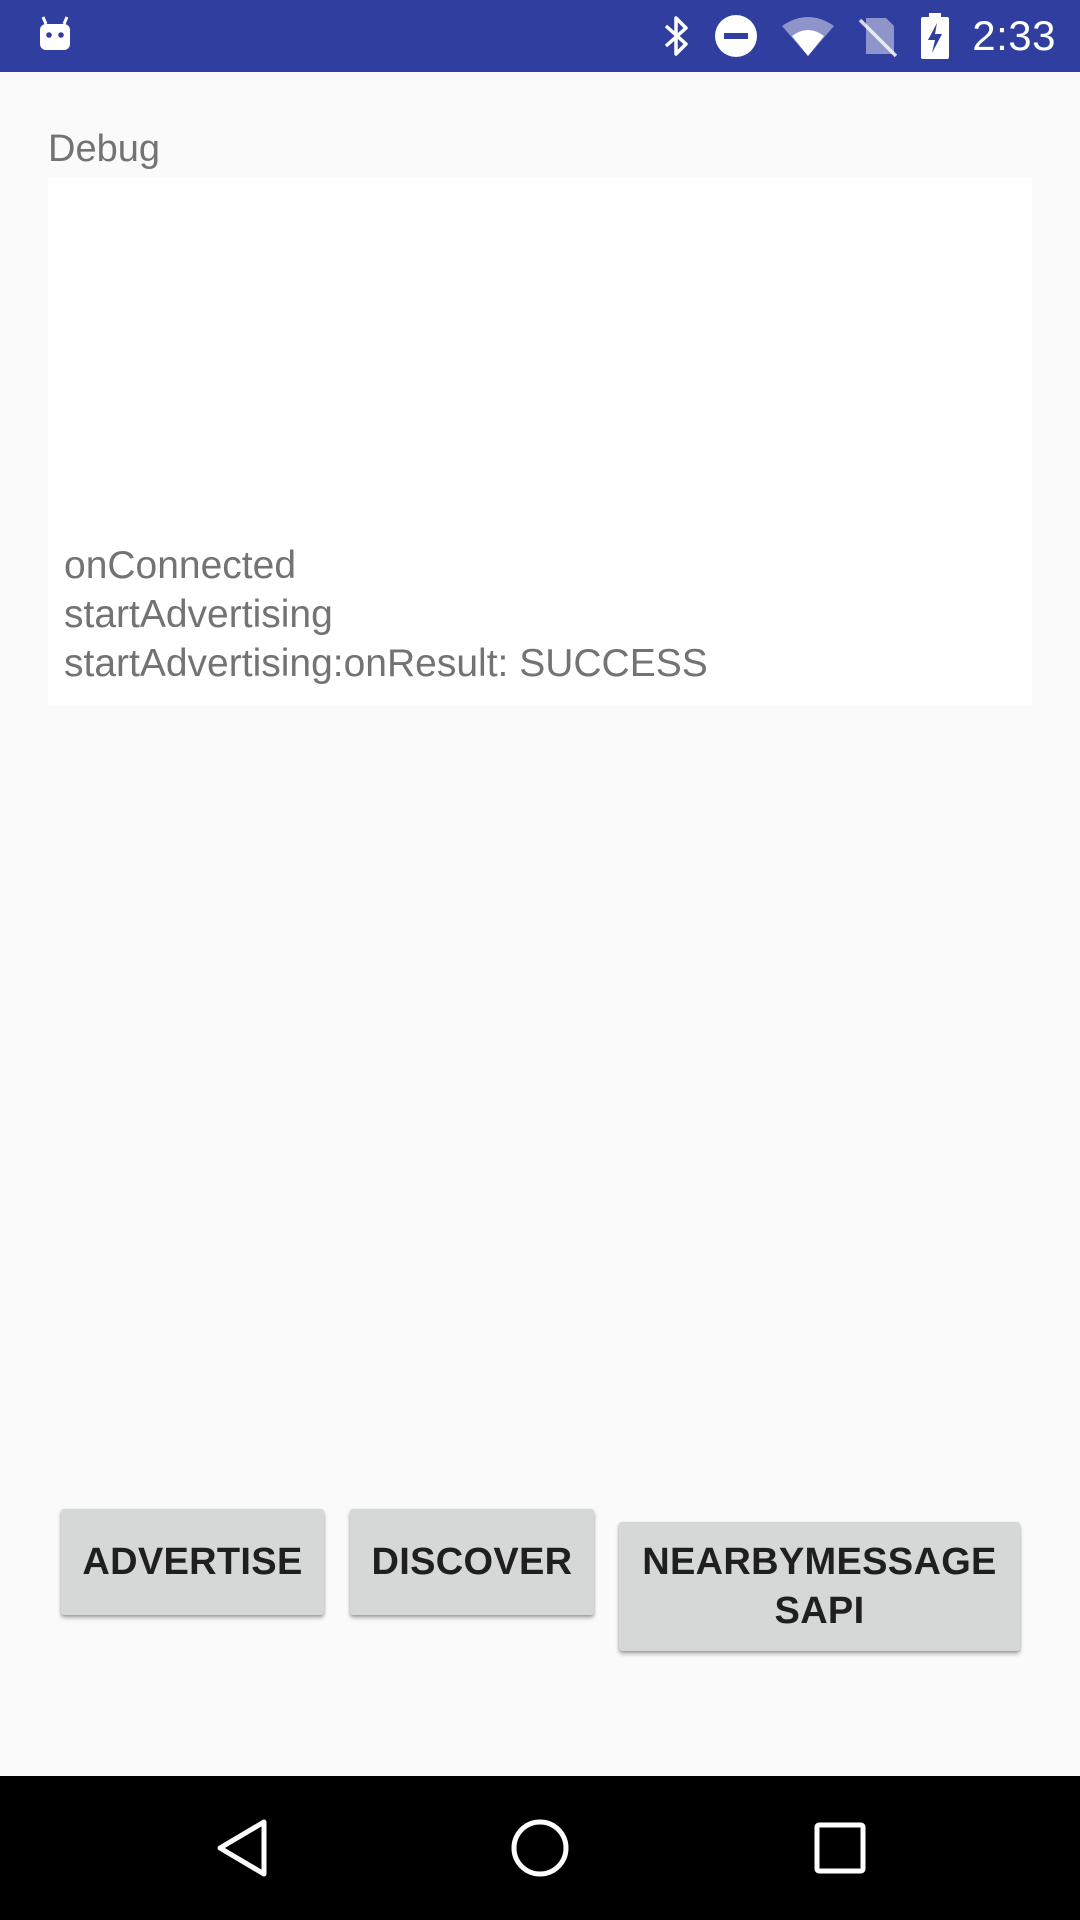  What do you see at coordinates (104, 149) in the screenshot?
I see `debug-label: Debug` at bounding box center [104, 149].